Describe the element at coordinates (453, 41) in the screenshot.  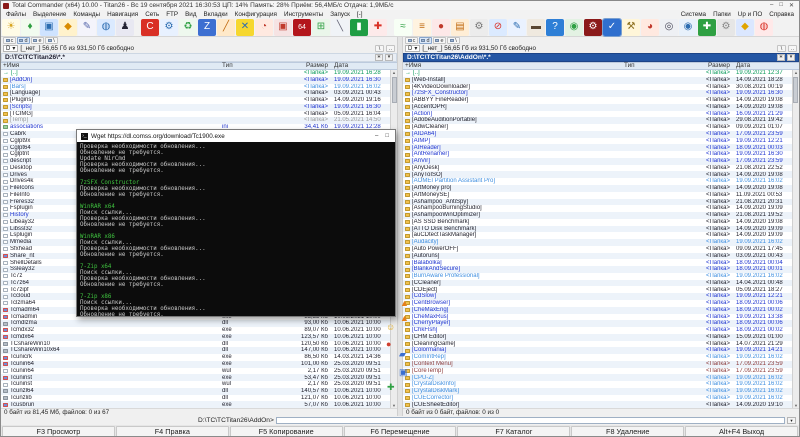
I see `drive-button-net: \` at that location.